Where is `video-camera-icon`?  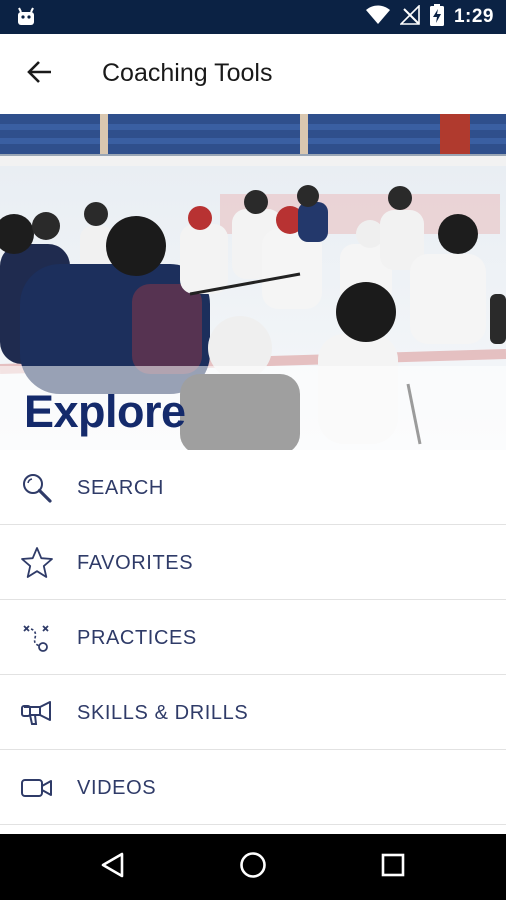 video-camera-icon is located at coordinates (37, 788).